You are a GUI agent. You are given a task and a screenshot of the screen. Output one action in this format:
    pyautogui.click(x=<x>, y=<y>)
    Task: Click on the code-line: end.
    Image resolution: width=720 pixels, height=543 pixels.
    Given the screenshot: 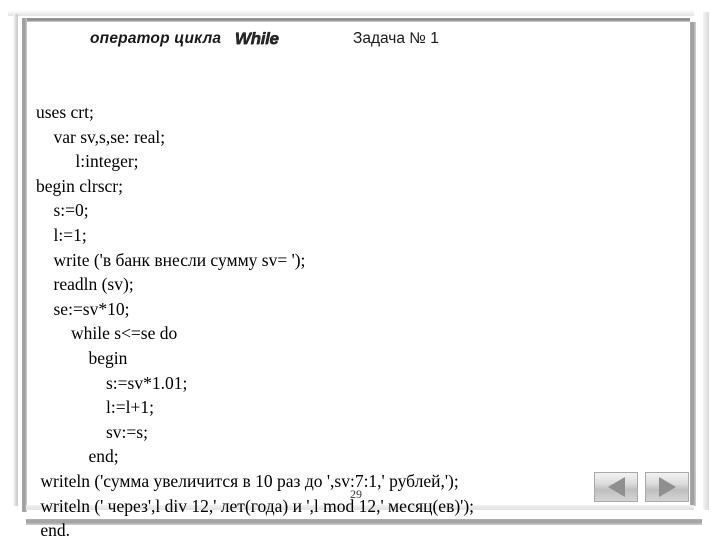 What is the action you would take?
    pyautogui.click(x=53, y=530)
    